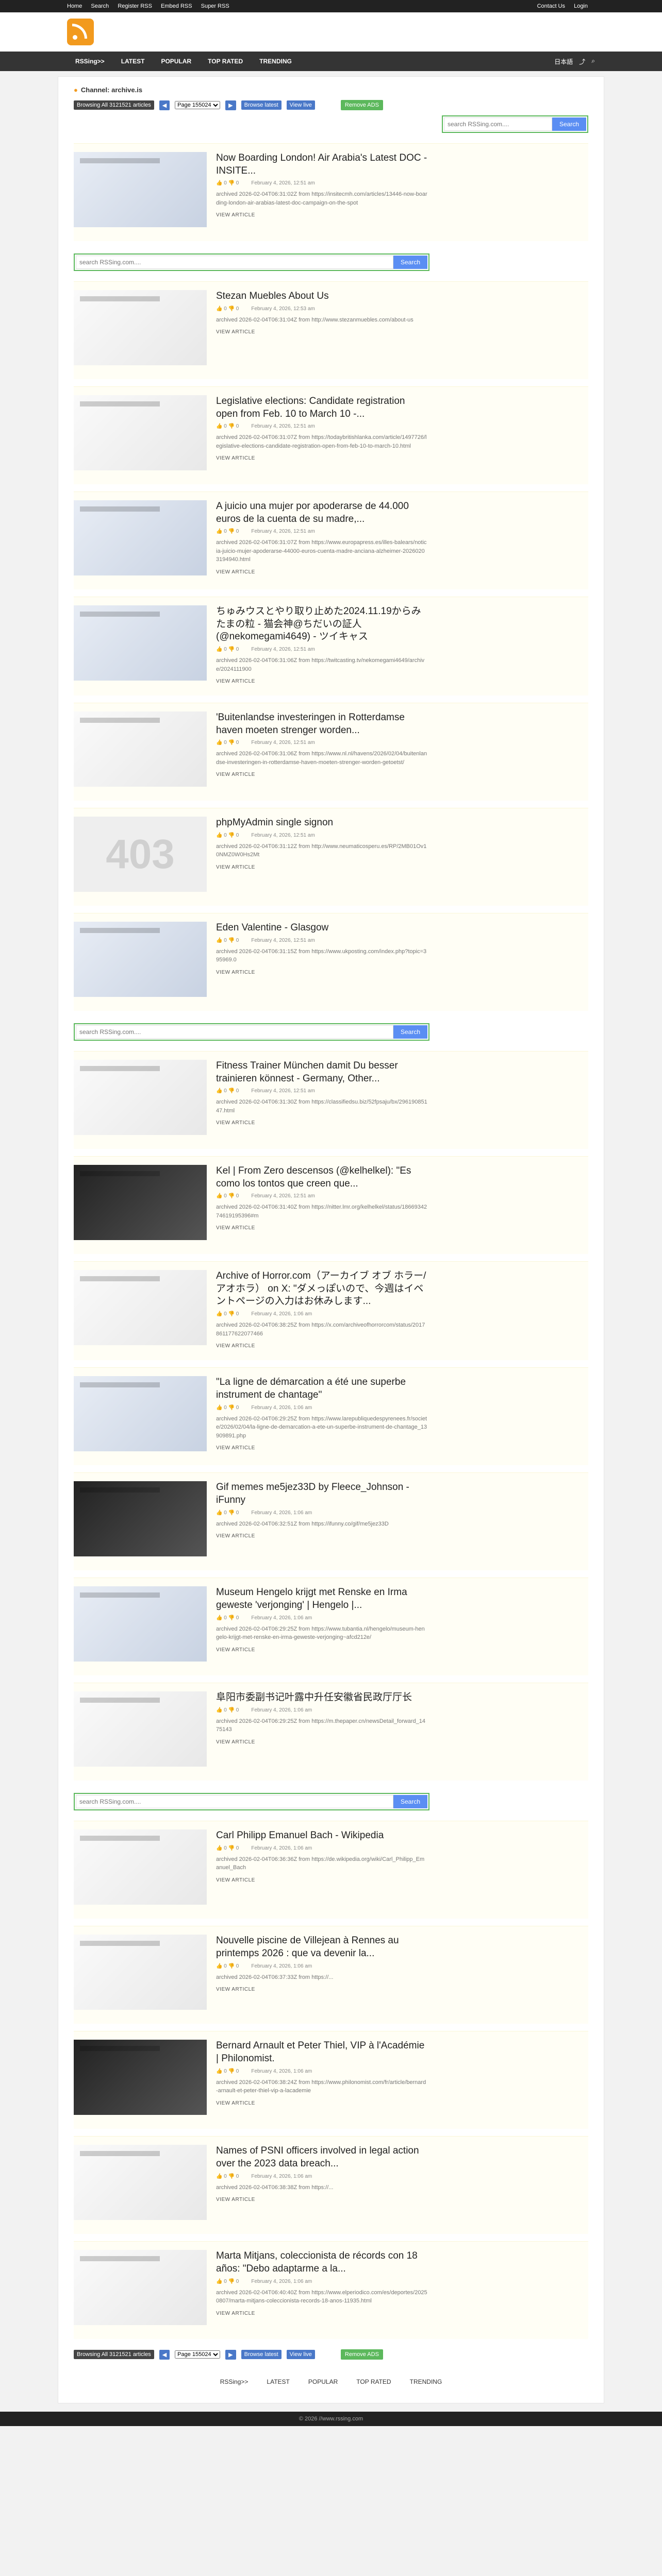  What do you see at coordinates (80, 32) in the screenshot?
I see `rss-logo-icon` at bounding box center [80, 32].